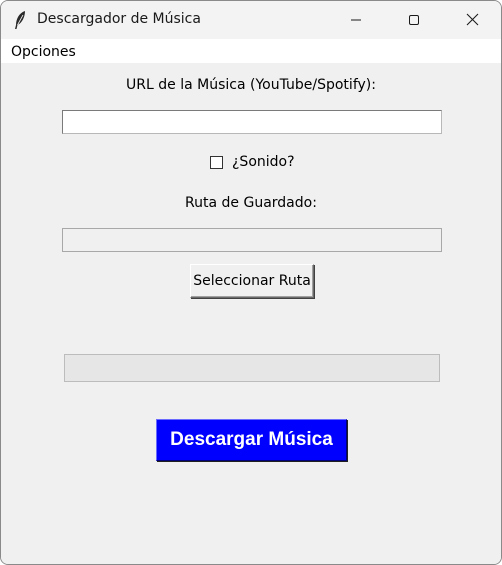 Image resolution: width=502 pixels, height=565 pixels. What do you see at coordinates (251, 440) in the screenshot?
I see `download-music-button: Descargar Música` at bounding box center [251, 440].